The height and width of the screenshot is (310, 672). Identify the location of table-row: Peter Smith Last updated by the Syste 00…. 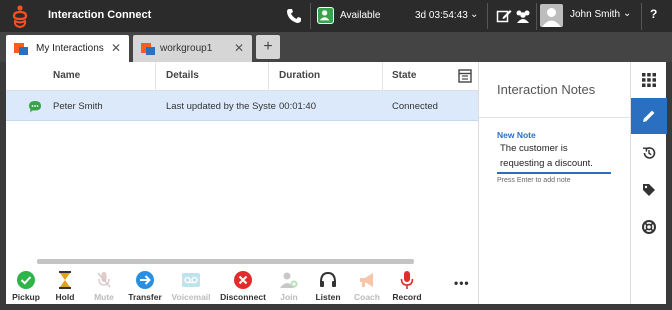
(242, 106).